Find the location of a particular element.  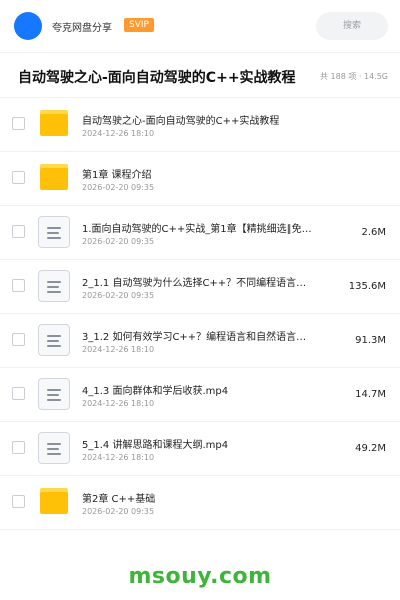

header-bar: 夸克网盘分享 SVIP 搜索 is located at coordinates (200, 26).